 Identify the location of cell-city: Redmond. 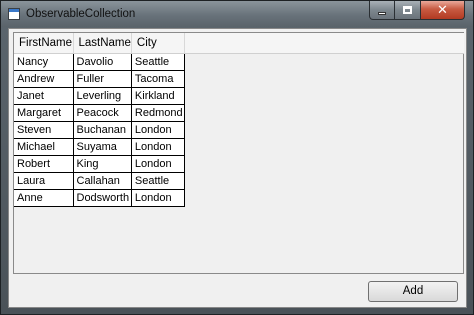
(157, 112).